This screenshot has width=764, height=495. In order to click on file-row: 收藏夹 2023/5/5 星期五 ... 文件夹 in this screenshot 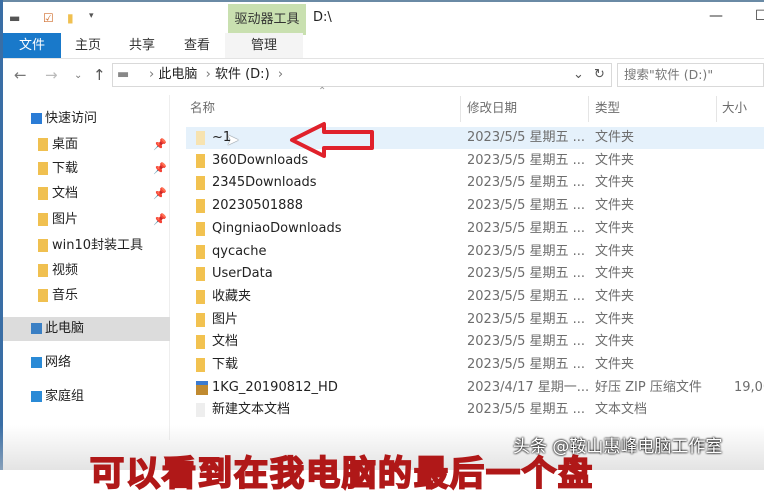, I will do `click(475, 297)`.